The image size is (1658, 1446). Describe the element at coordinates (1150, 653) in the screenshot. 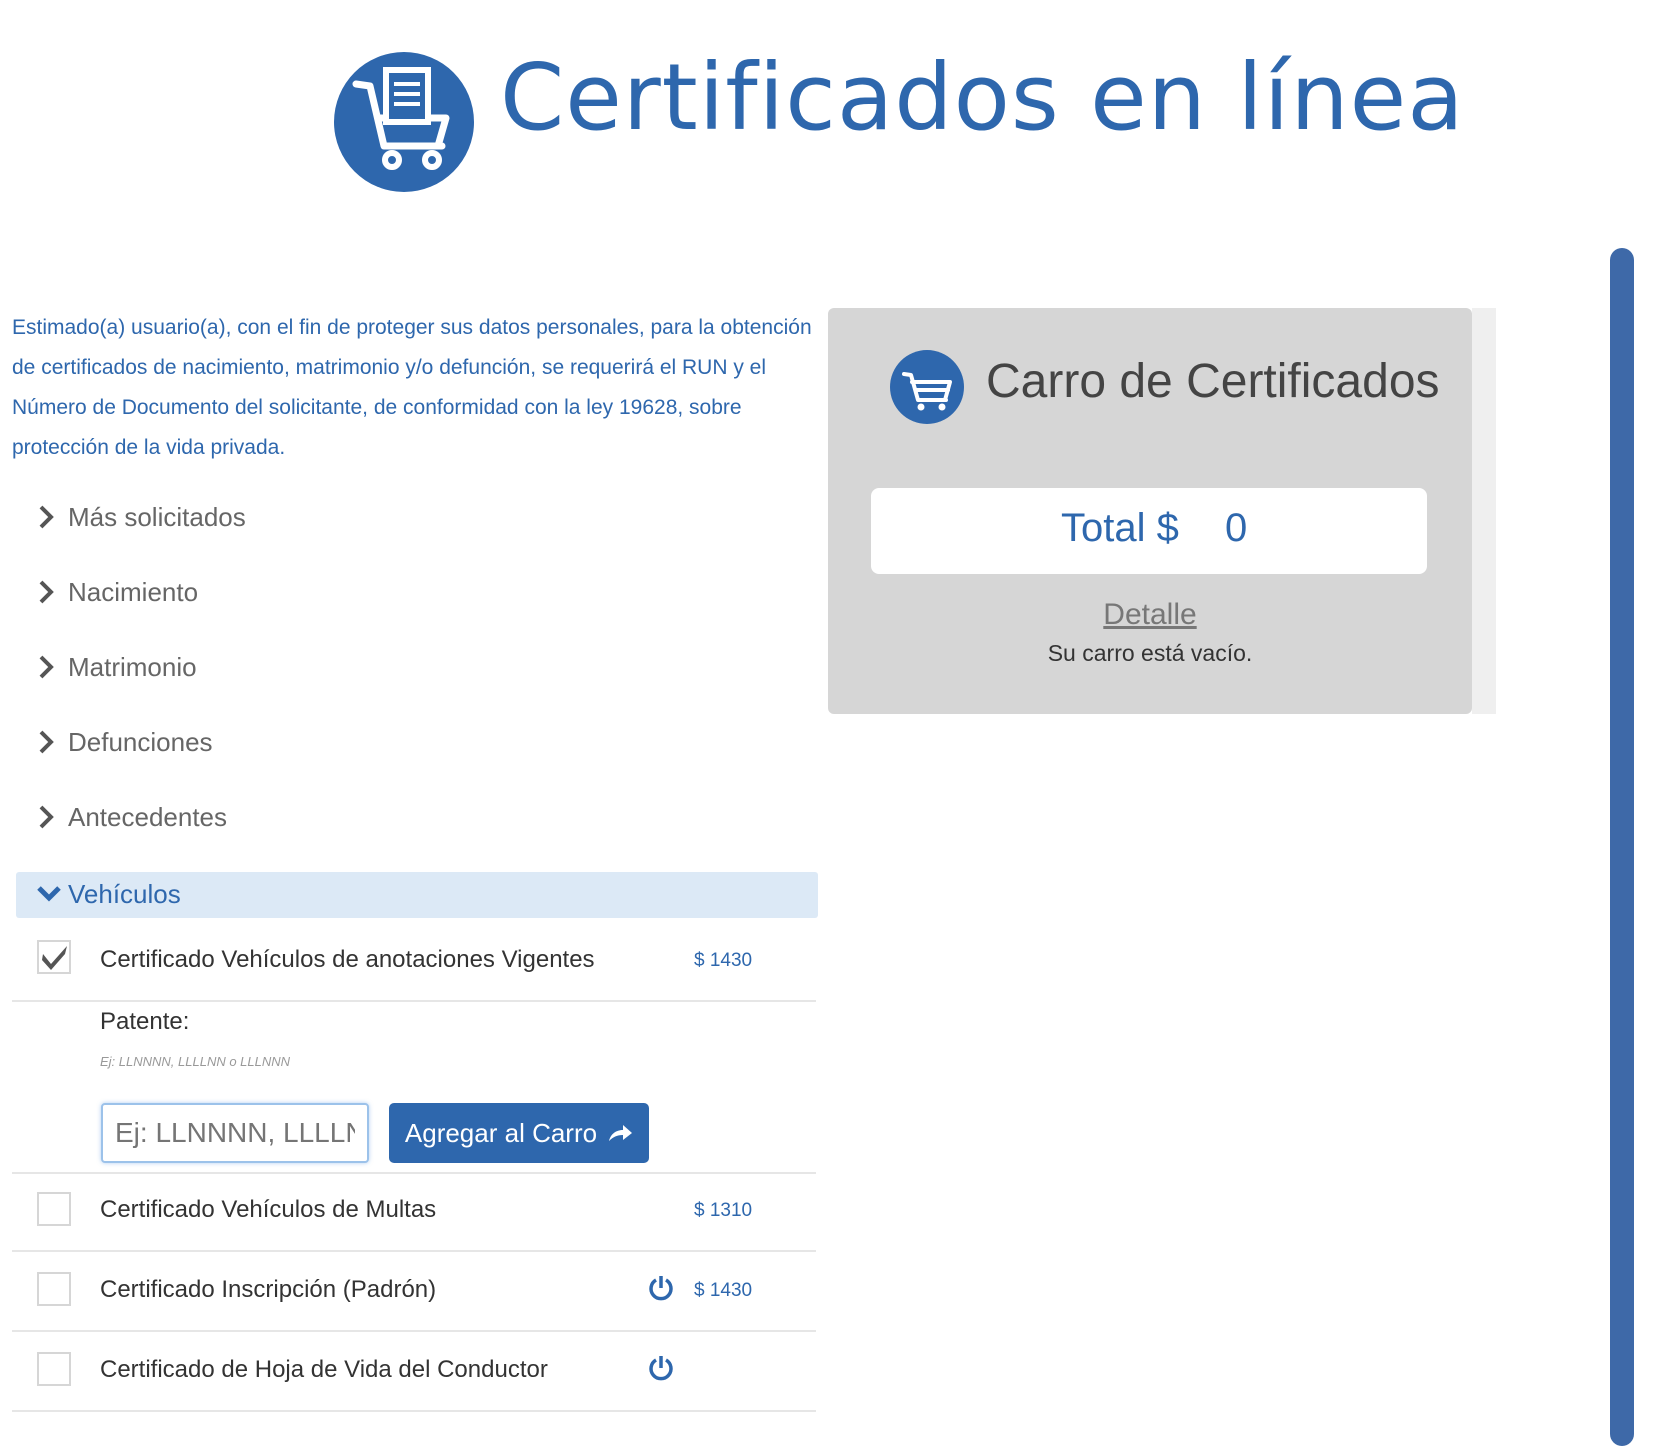

I see `cart-empty-message: Su carro está vacío.` at that location.